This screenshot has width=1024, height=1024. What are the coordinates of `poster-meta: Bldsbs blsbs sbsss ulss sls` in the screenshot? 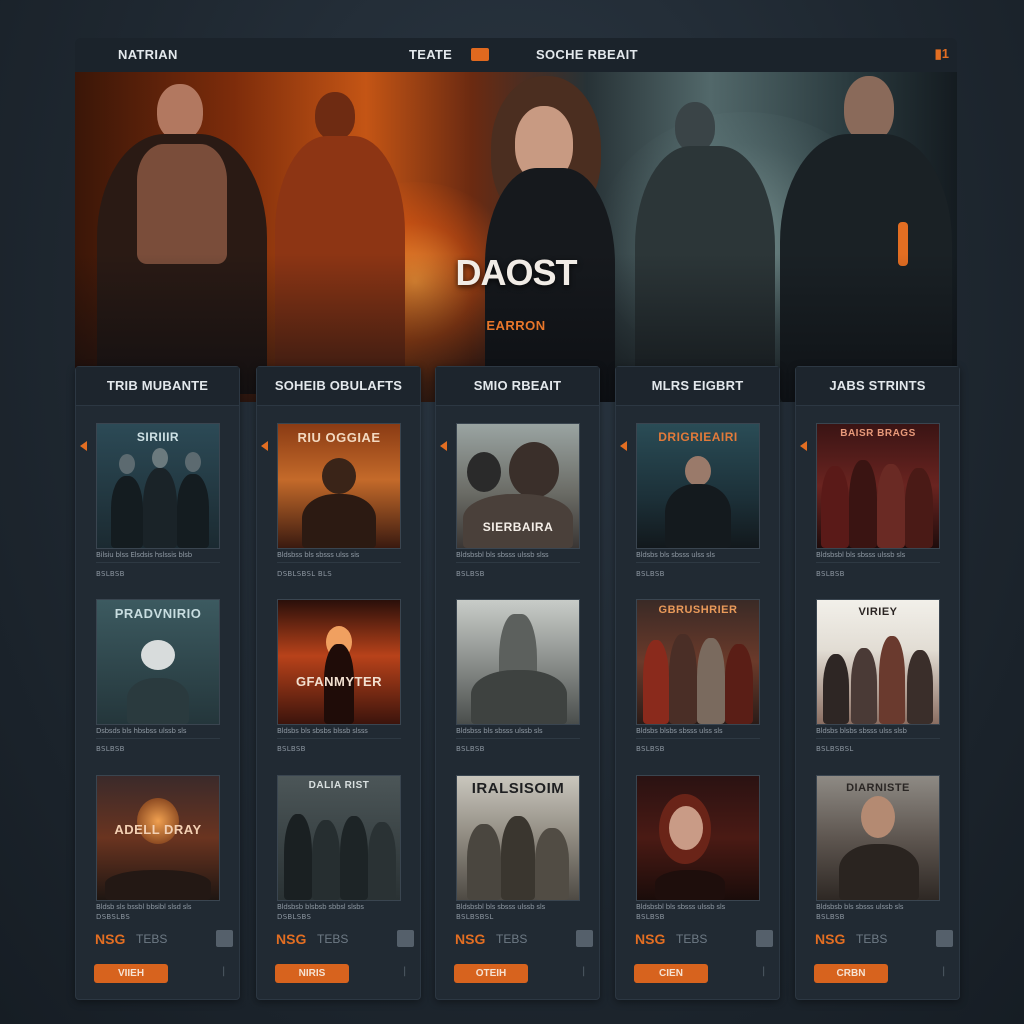 It's located at (679, 731).